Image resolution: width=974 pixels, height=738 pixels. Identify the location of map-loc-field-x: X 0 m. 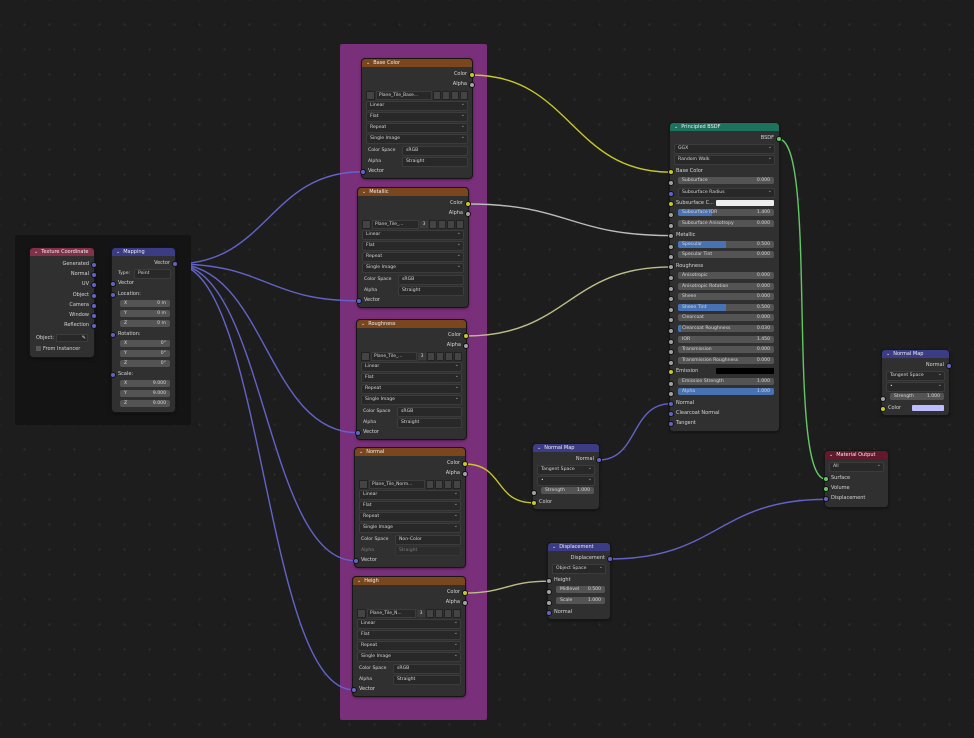
(145, 303).